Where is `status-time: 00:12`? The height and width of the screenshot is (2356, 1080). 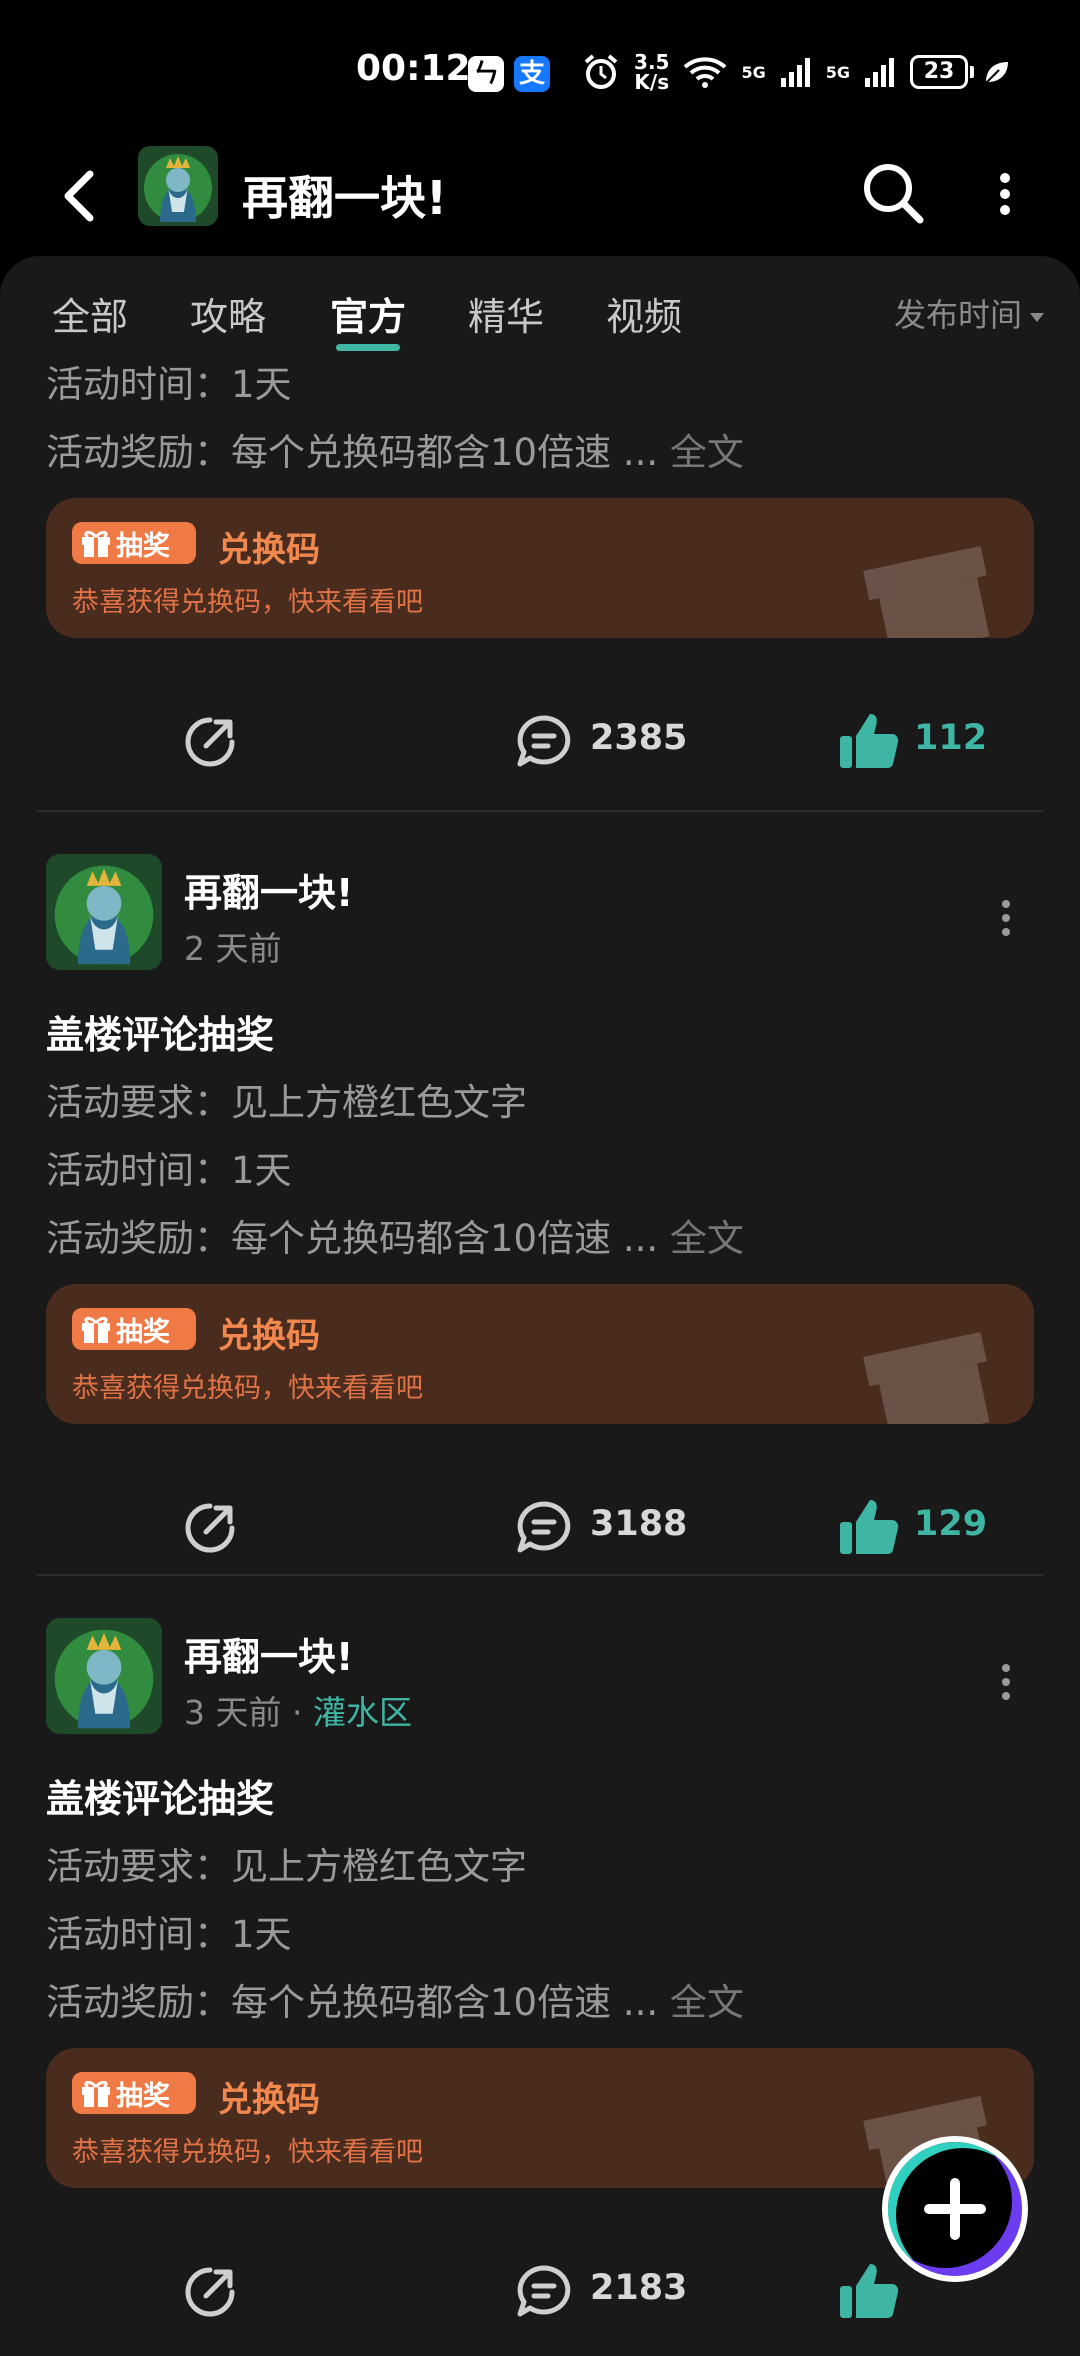 status-time: 00:12 is located at coordinates (413, 68).